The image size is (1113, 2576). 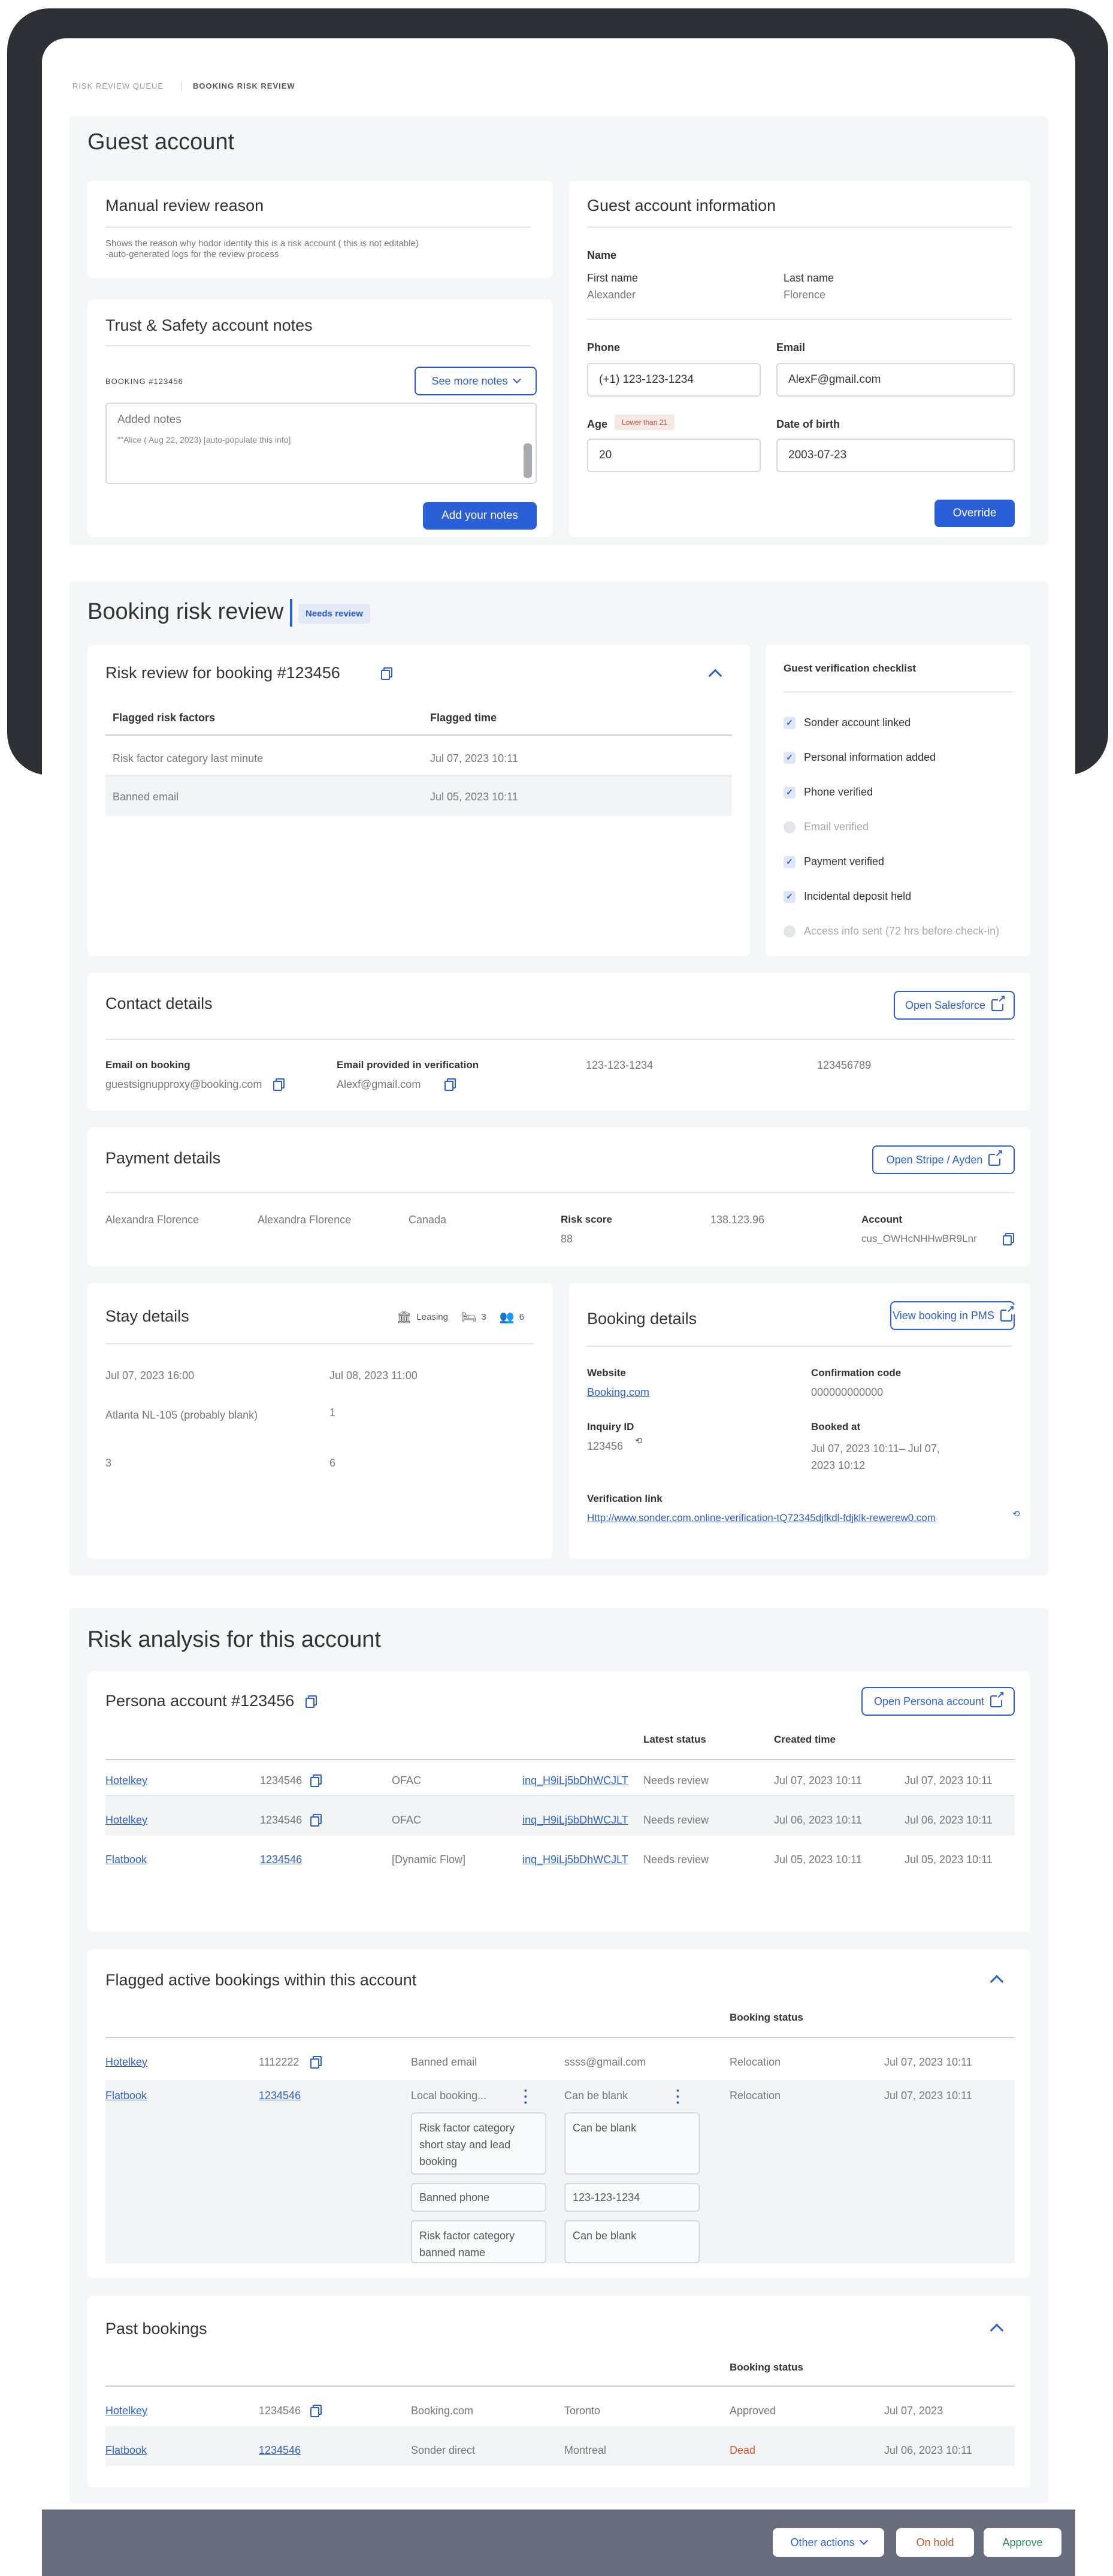 I want to click on open-stripe-button: Open Stripe / Ayden, so click(x=943, y=1159).